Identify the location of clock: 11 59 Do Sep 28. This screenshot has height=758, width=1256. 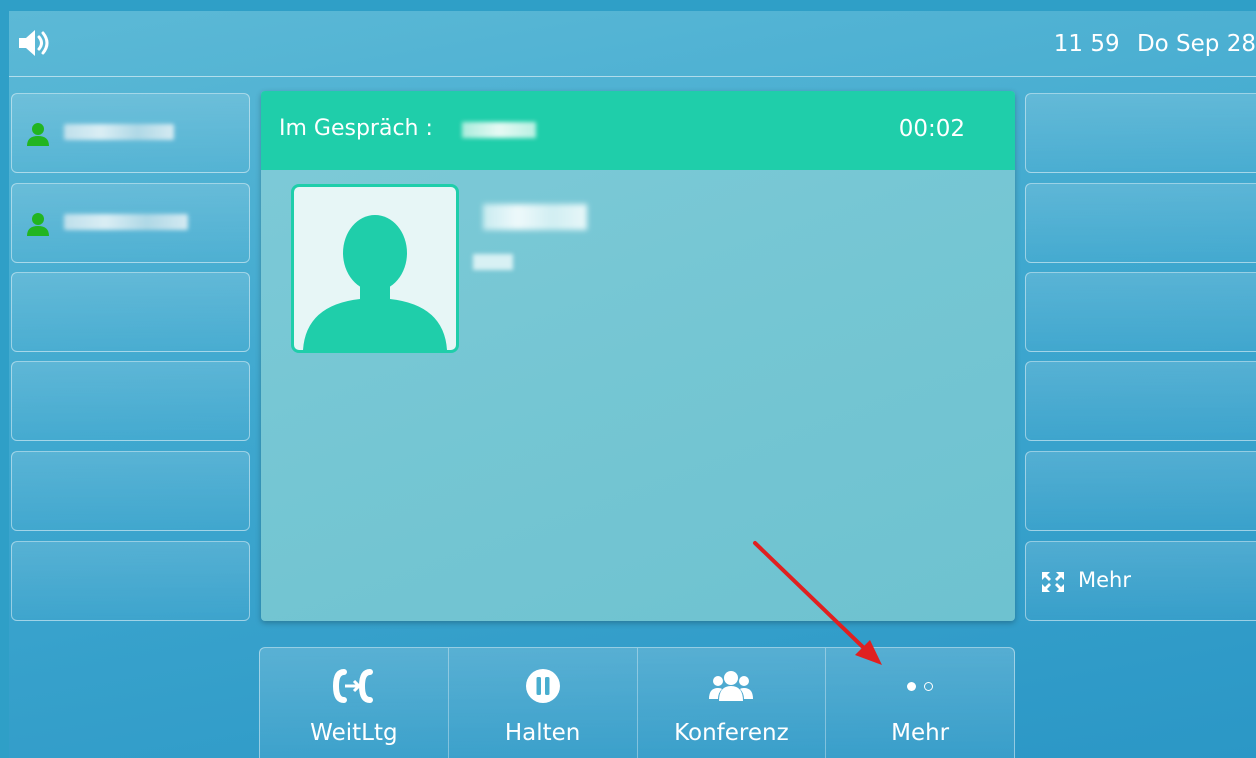
(1150, 44).